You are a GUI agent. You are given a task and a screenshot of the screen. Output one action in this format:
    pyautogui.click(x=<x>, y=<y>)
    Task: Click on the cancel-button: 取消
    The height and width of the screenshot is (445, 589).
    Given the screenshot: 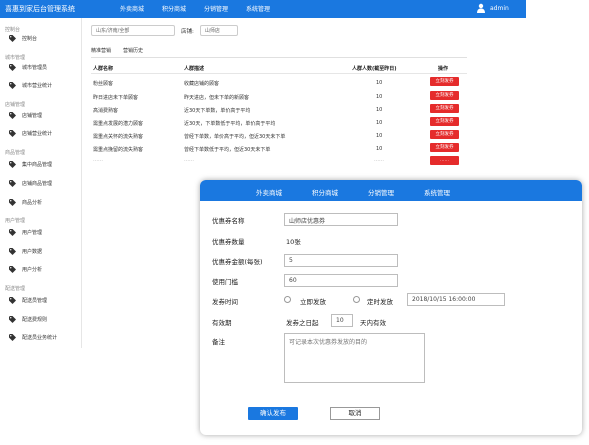 What is the action you would take?
    pyautogui.click(x=355, y=413)
    